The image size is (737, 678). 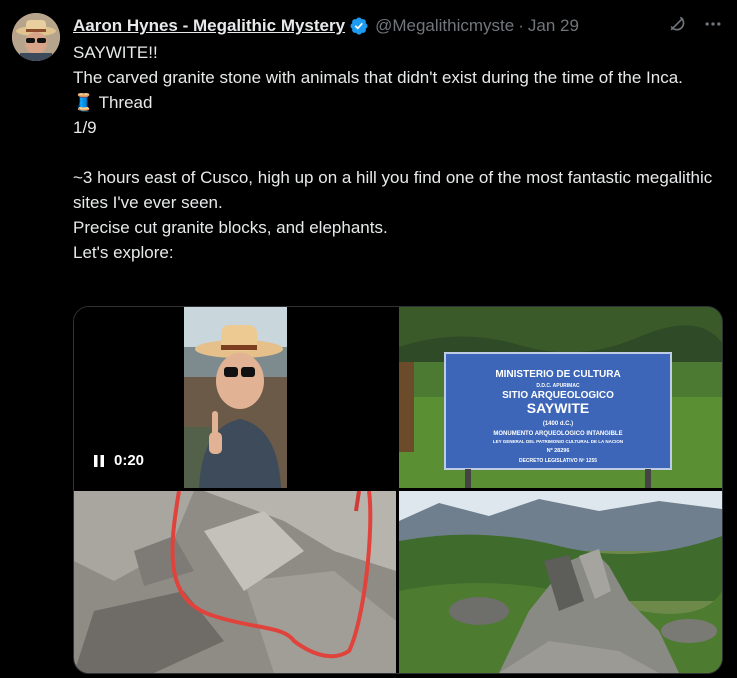 What do you see at coordinates (209, 26) in the screenshot?
I see `author-name: Aaron Hynes - Megalithic Mystery` at bounding box center [209, 26].